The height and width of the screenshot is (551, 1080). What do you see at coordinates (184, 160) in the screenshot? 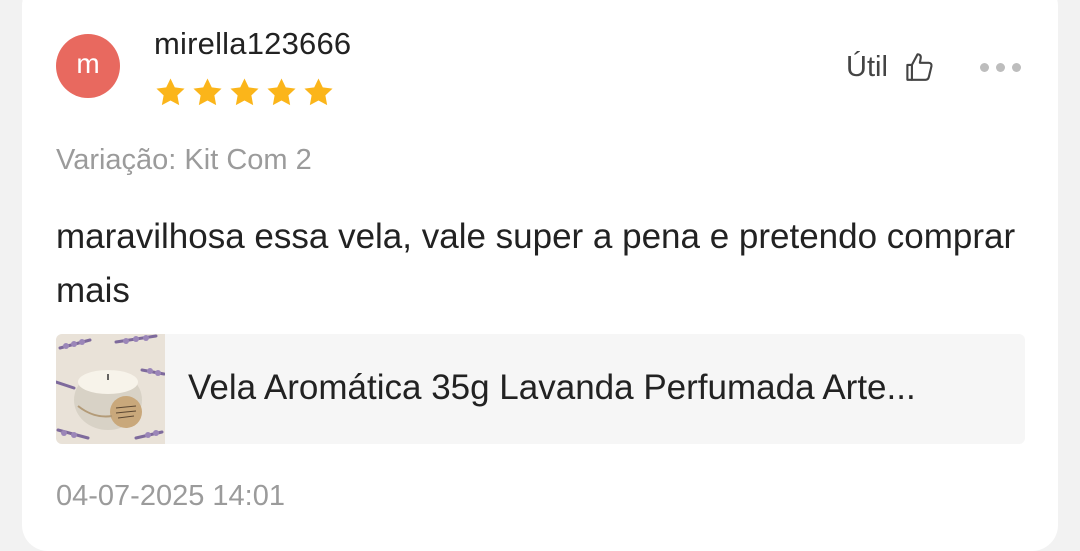
I see `variation-label: Variação: Kit Com 2` at bounding box center [184, 160].